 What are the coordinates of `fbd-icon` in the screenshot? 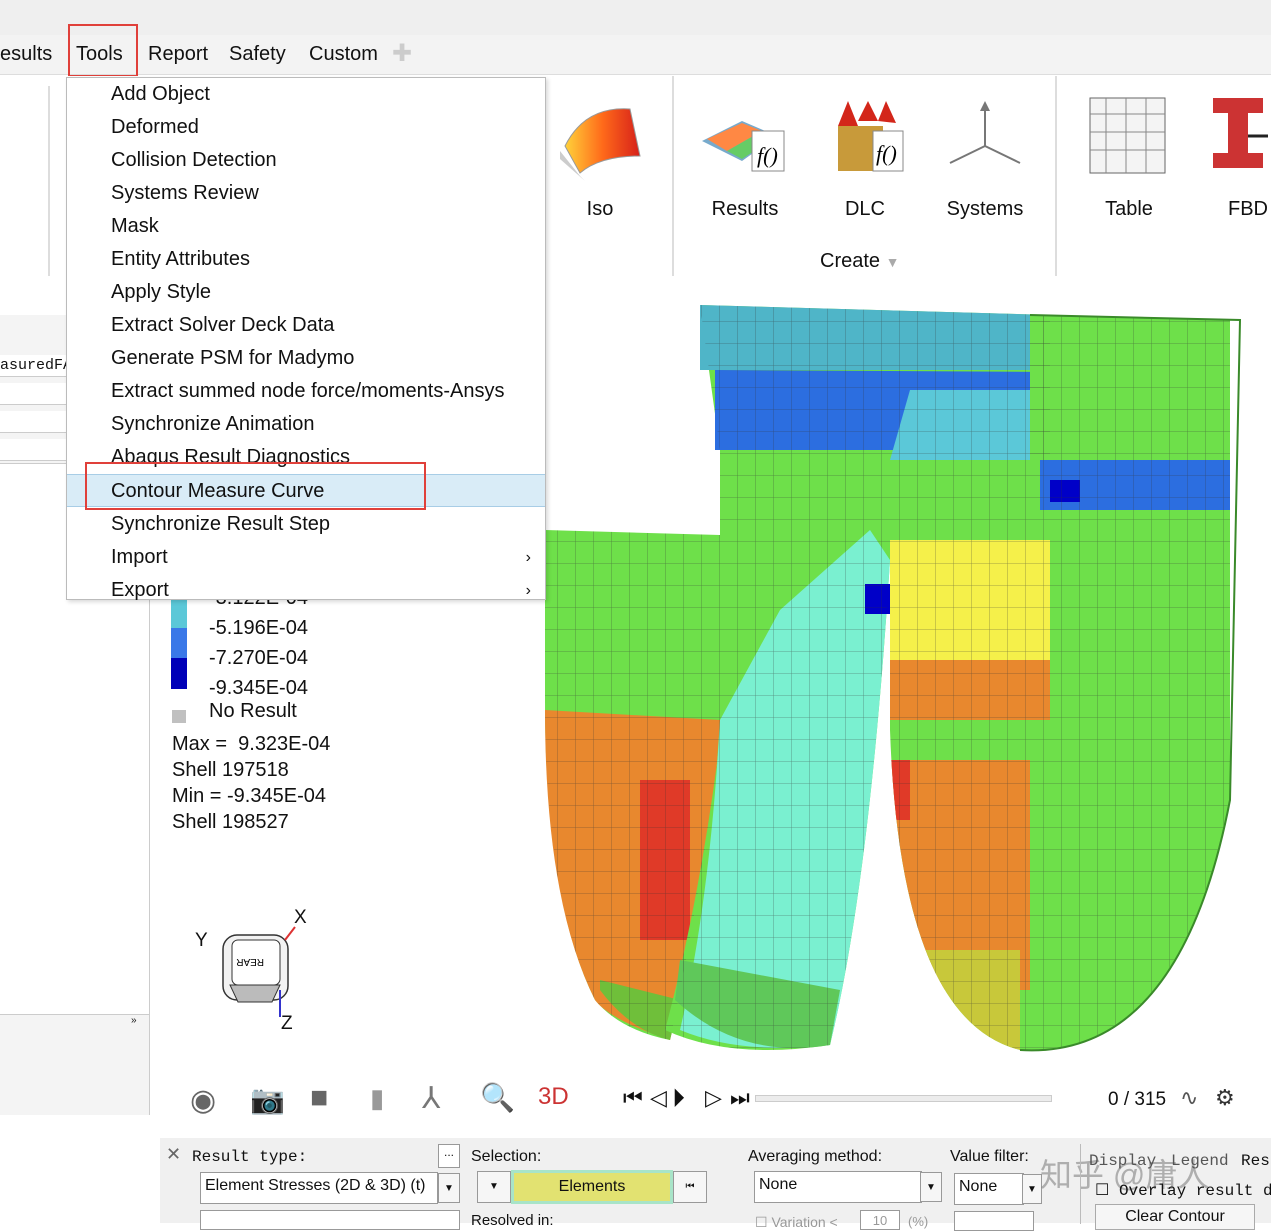 It's located at (1239, 136).